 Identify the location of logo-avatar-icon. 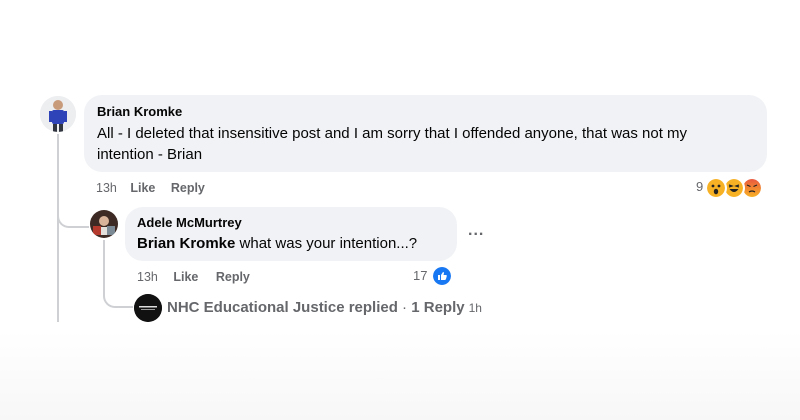
(148, 308).